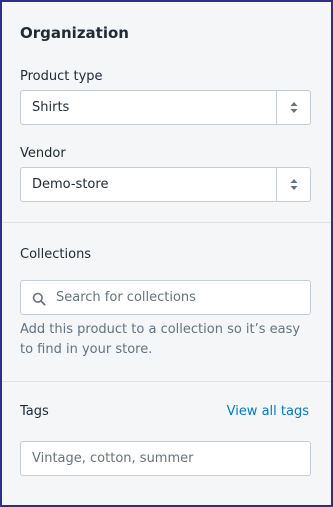  Describe the element at coordinates (61, 76) in the screenshot. I see `product-type-label: Product type` at that location.